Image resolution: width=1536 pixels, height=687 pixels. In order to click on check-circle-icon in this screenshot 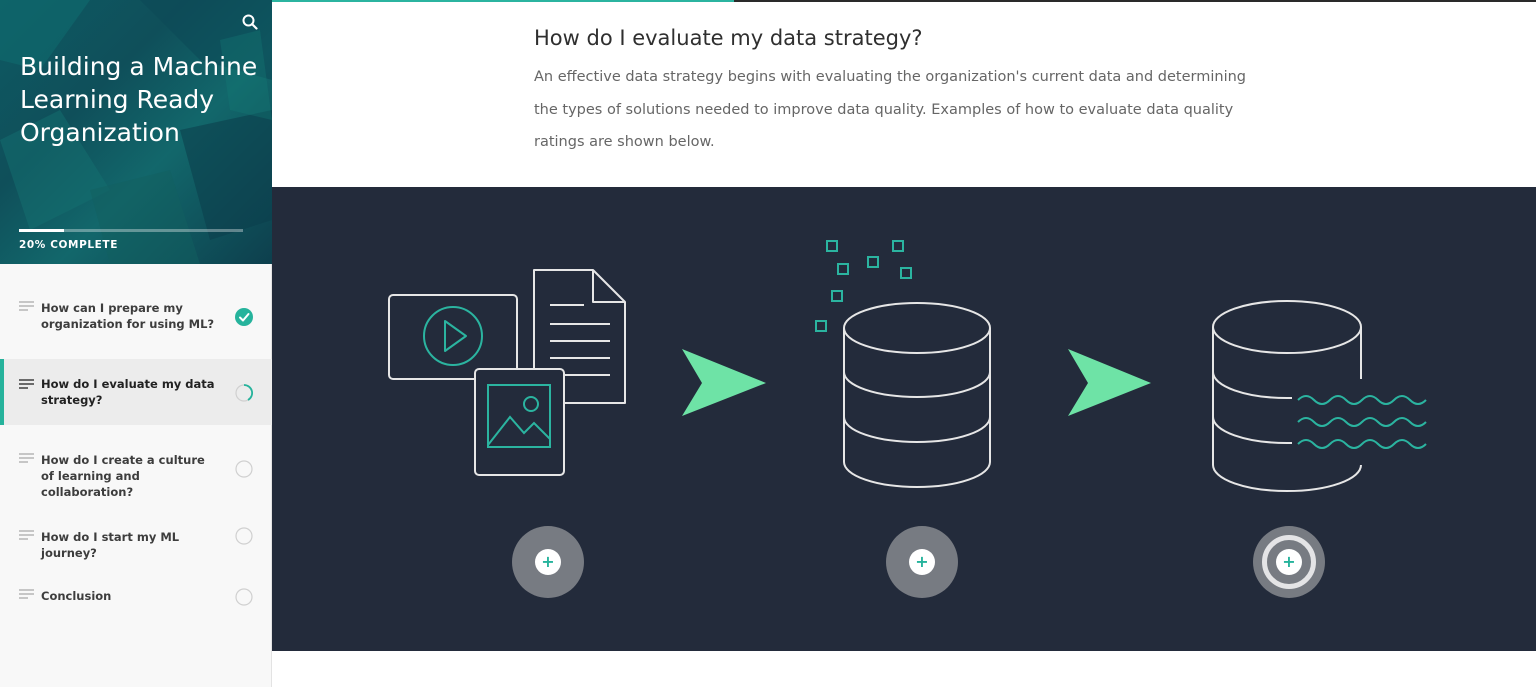, I will do `click(244, 317)`.